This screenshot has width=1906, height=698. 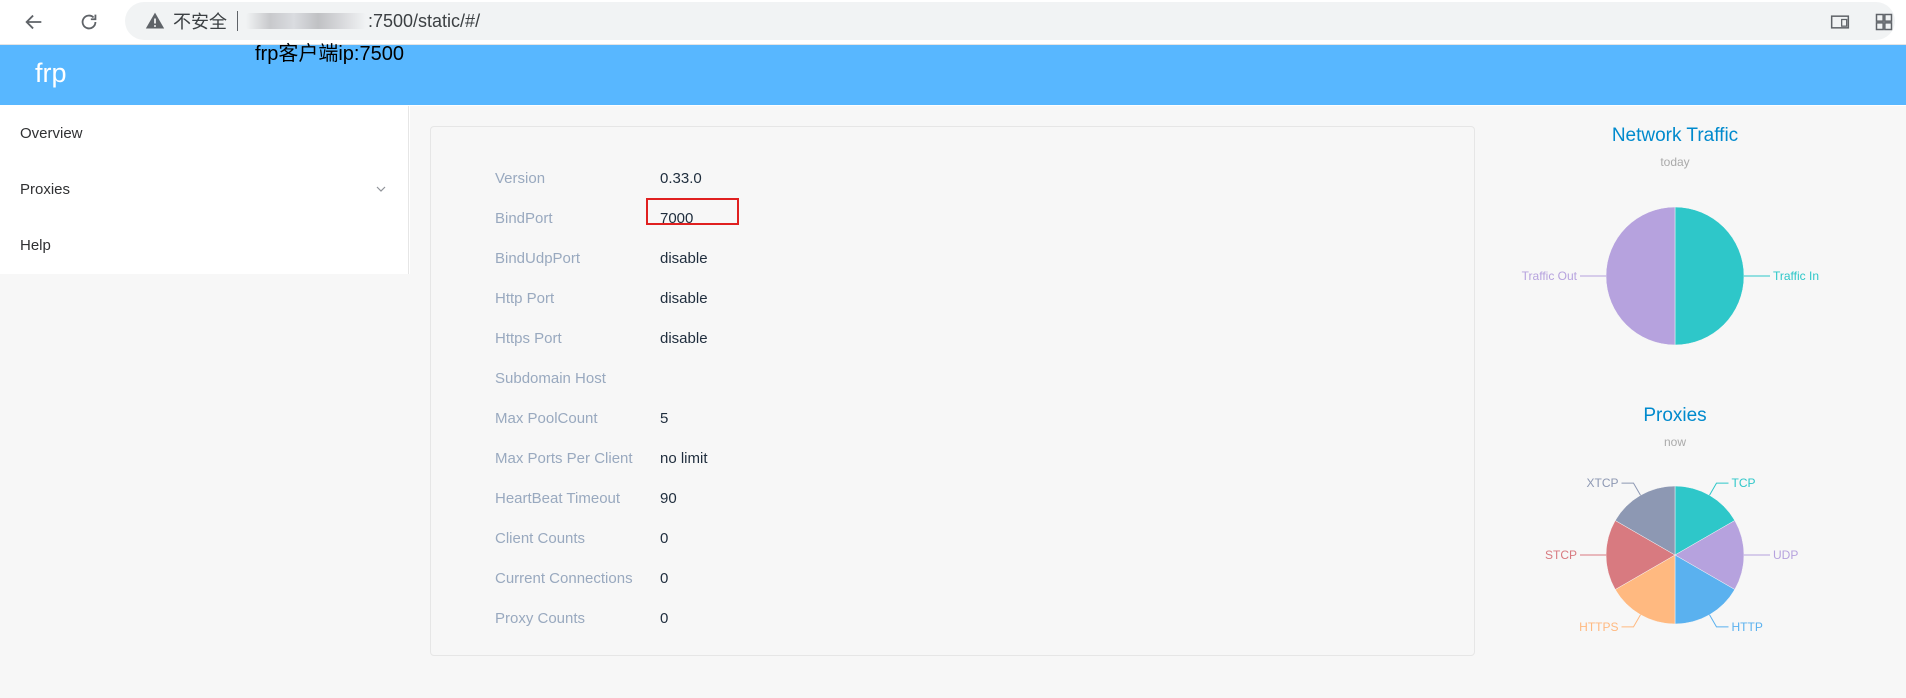 What do you see at coordinates (550, 378) in the screenshot?
I see `info-label: Subdomain Host` at bounding box center [550, 378].